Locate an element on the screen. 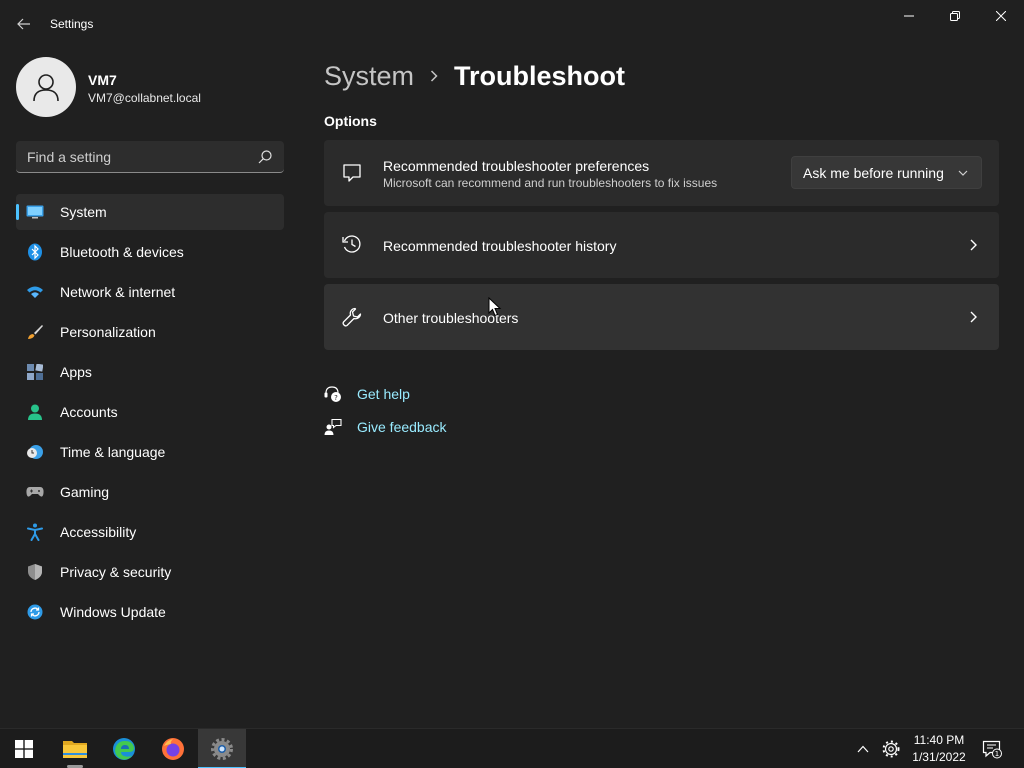 The width and height of the screenshot is (1024, 768). close-icon is located at coordinates (1001, 16).